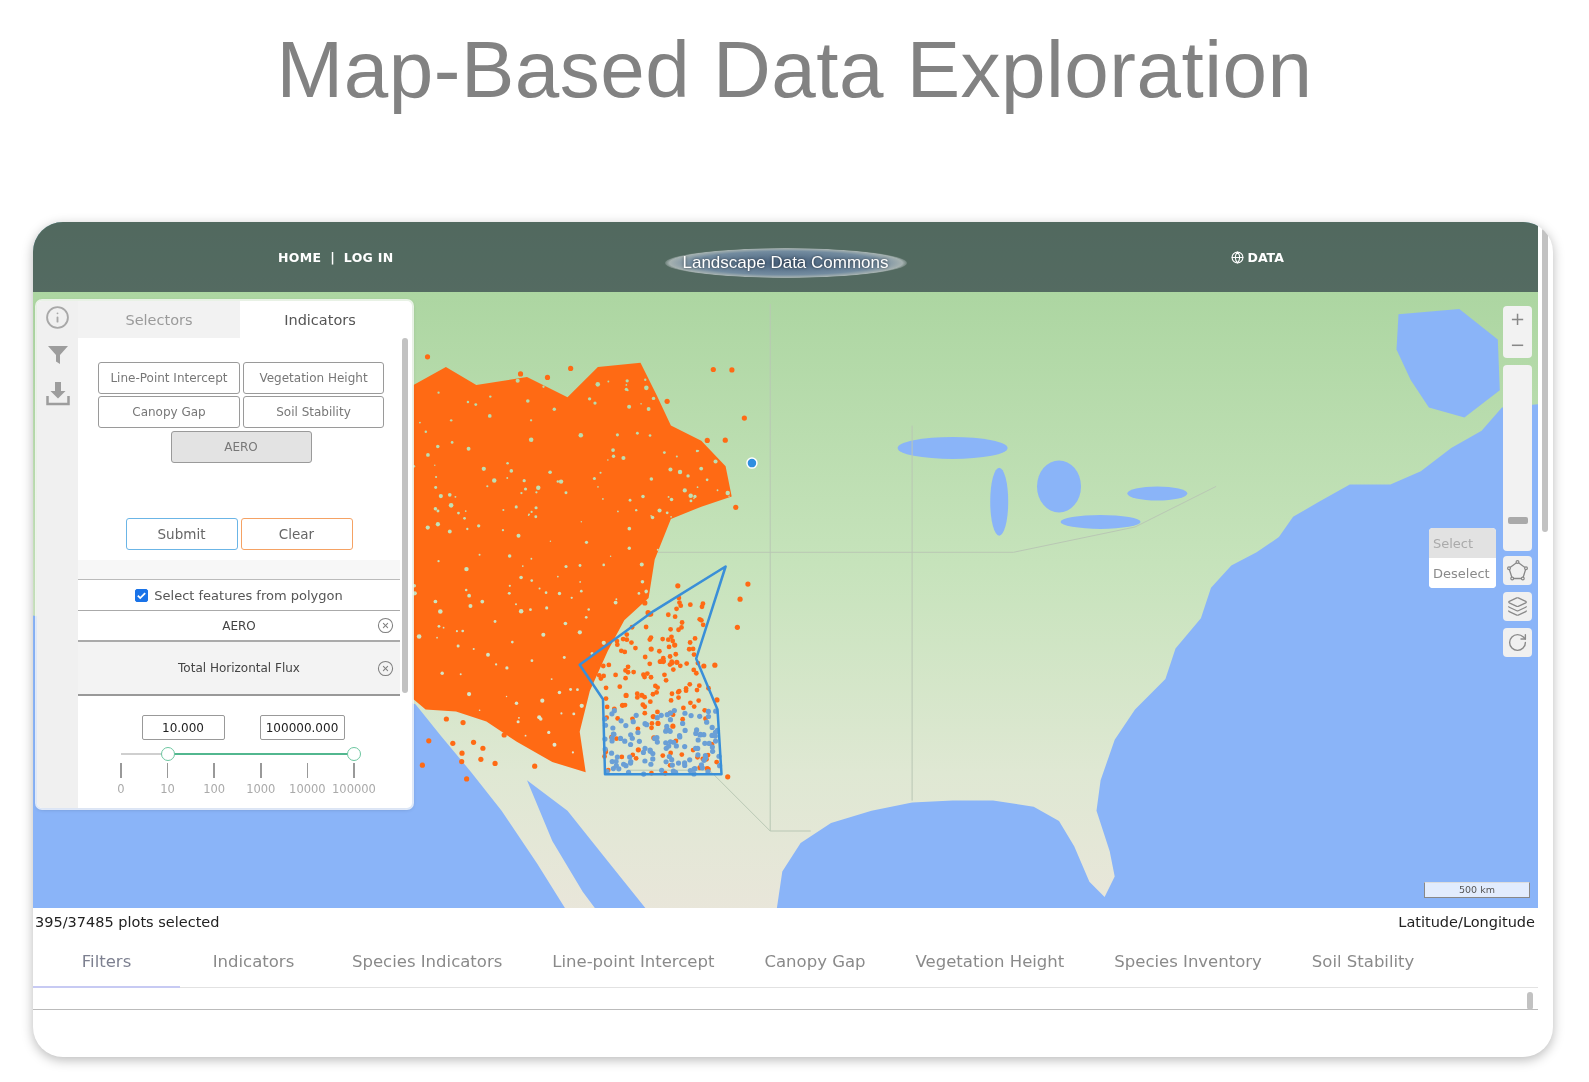  I want to click on globe-icon, so click(1237, 257).